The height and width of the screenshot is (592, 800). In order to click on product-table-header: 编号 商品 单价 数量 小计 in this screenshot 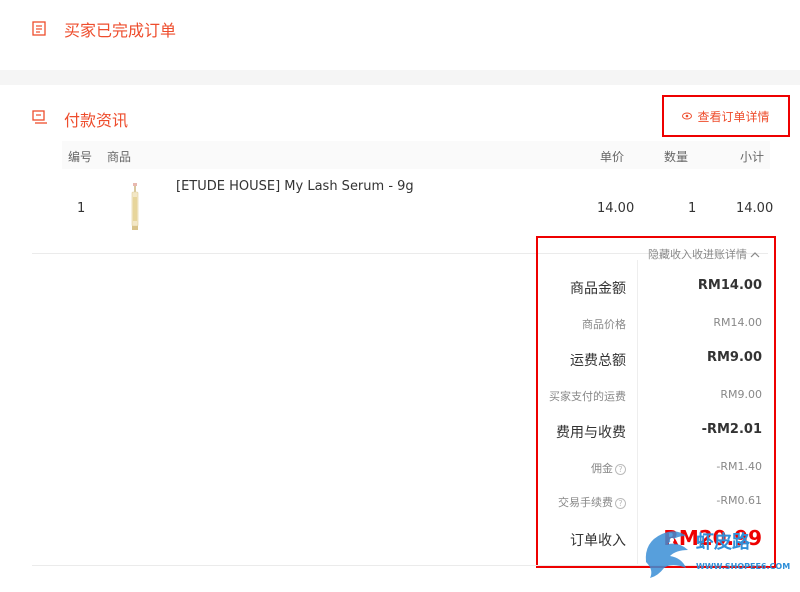, I will do `click(416, 155)`.